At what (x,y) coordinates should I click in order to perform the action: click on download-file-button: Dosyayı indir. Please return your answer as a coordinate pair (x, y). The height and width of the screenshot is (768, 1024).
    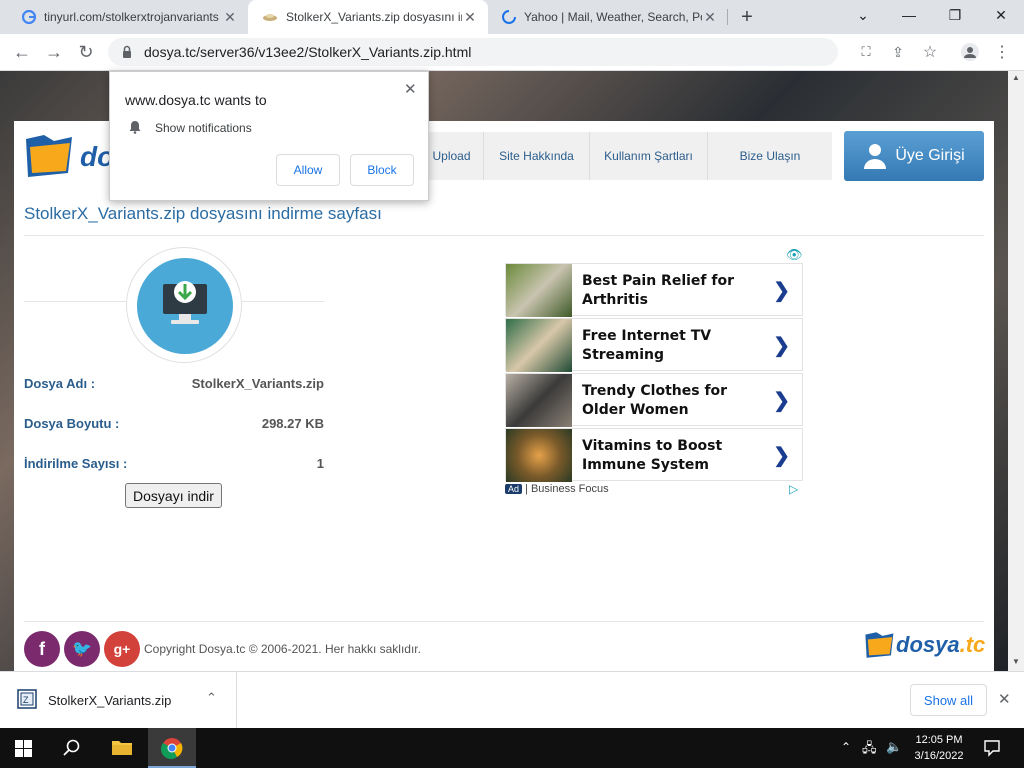
    Looking at the image, I should click on (173, 495).